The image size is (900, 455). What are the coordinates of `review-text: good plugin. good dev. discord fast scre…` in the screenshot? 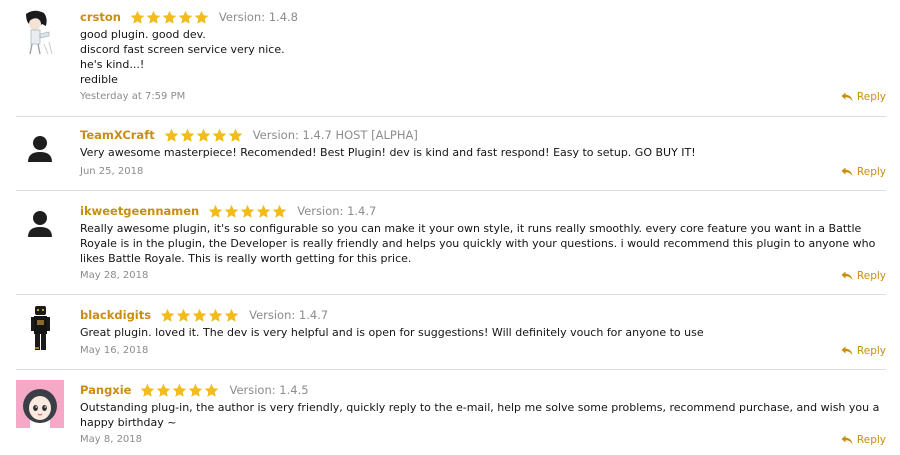 It's located at (483, 57).